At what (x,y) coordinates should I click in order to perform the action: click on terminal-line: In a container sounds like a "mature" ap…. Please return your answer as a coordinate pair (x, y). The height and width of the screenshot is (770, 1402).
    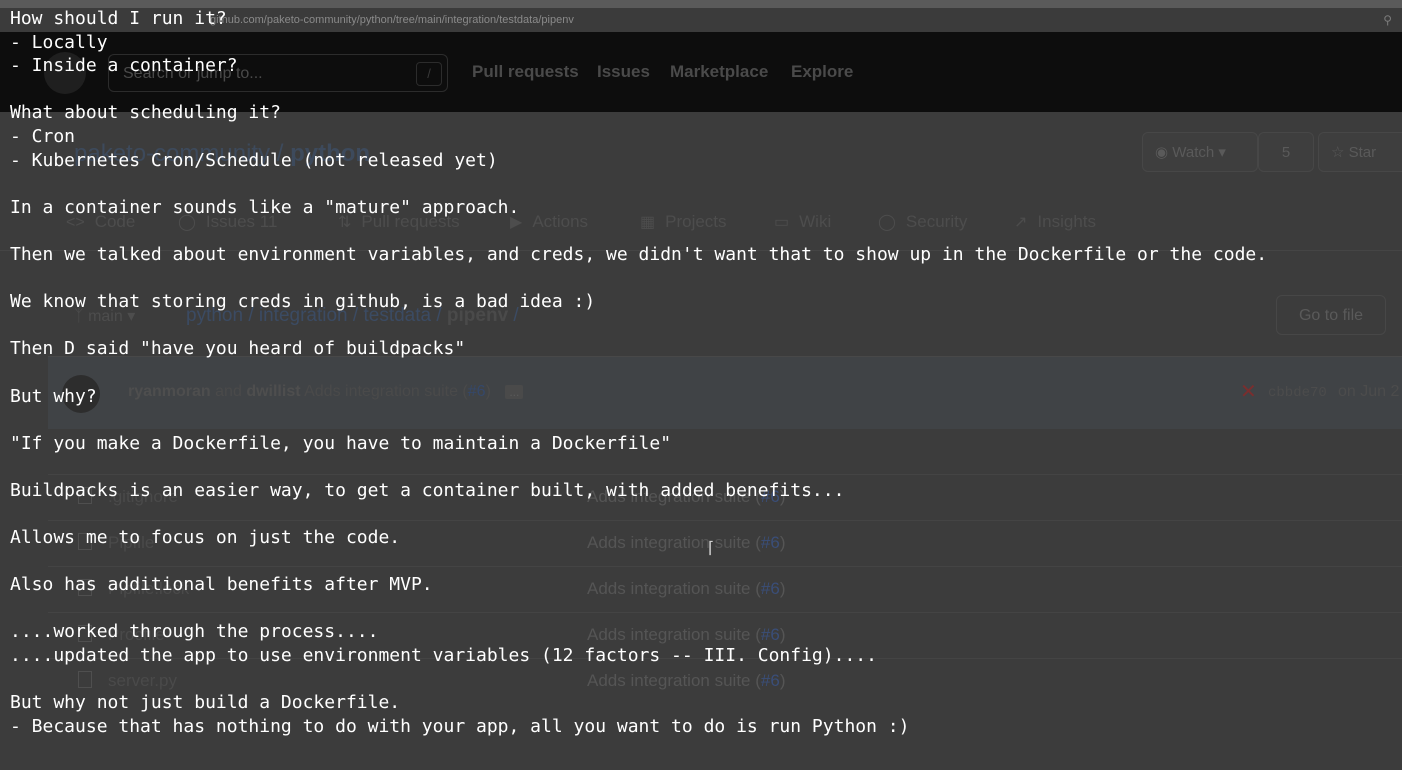
    Looking at the image, I should click on (265, 207).